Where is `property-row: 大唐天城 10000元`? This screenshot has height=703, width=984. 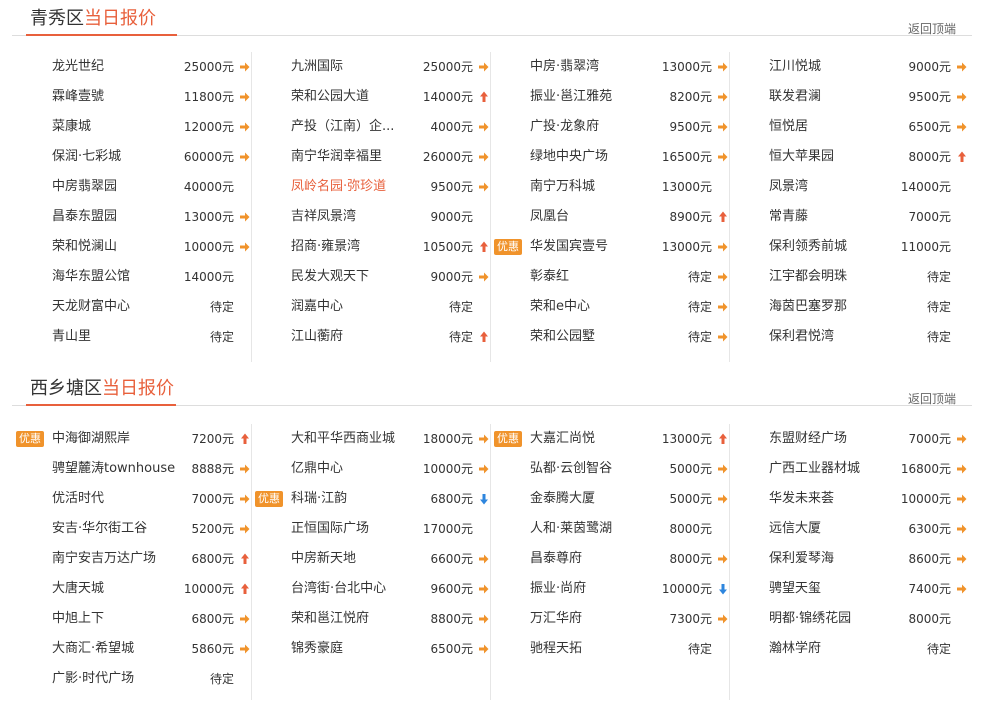 property-row: 大唐天城 10000元 is located at coordinates (131, 589).